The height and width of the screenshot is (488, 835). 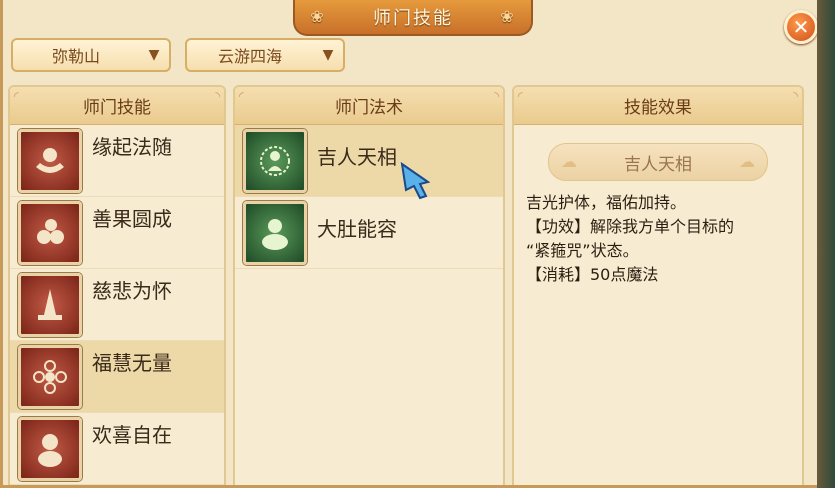 I want to click on laughing-buddha-icon, so click(x=50, y=448).